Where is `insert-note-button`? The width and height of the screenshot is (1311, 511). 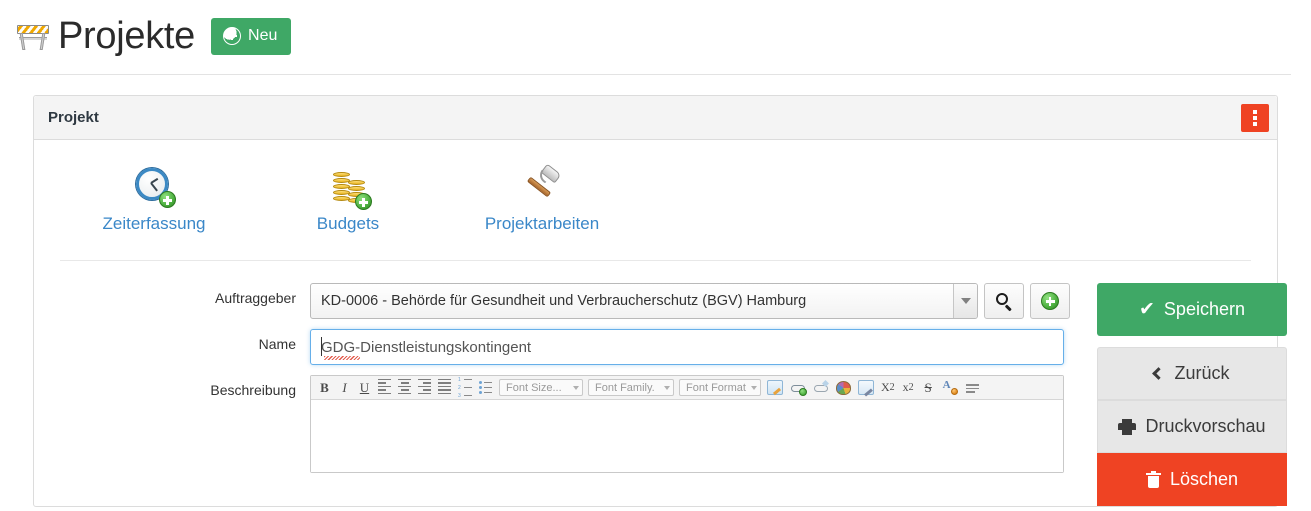
insert-note-button is located at coordinates (775, 388).